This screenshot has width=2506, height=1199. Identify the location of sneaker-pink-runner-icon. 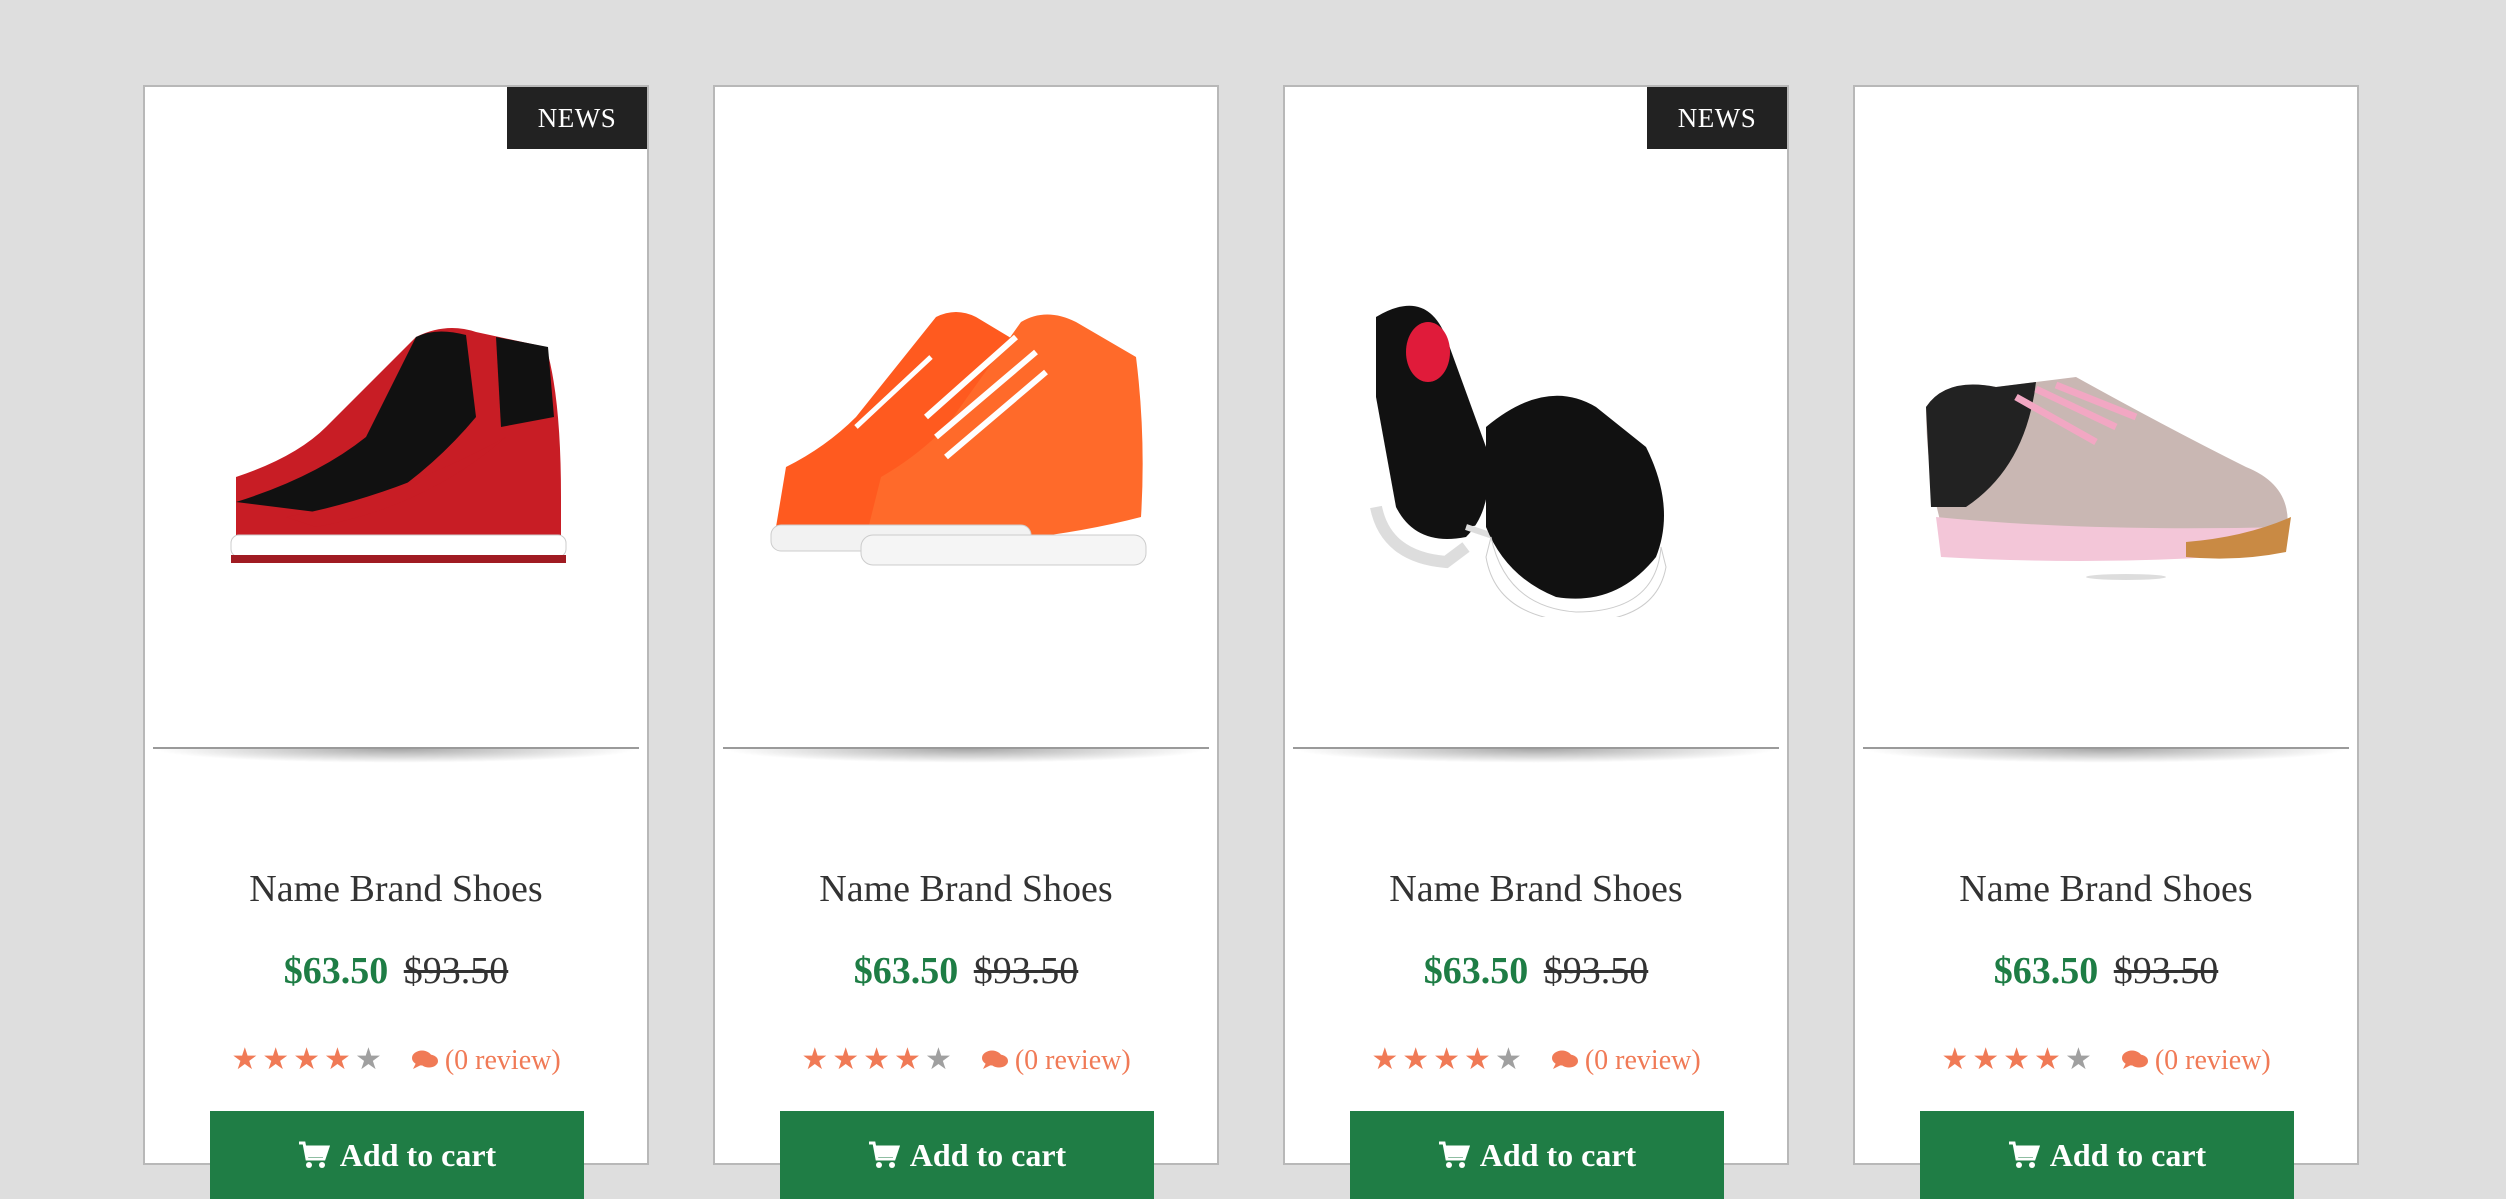
(2108, 478).